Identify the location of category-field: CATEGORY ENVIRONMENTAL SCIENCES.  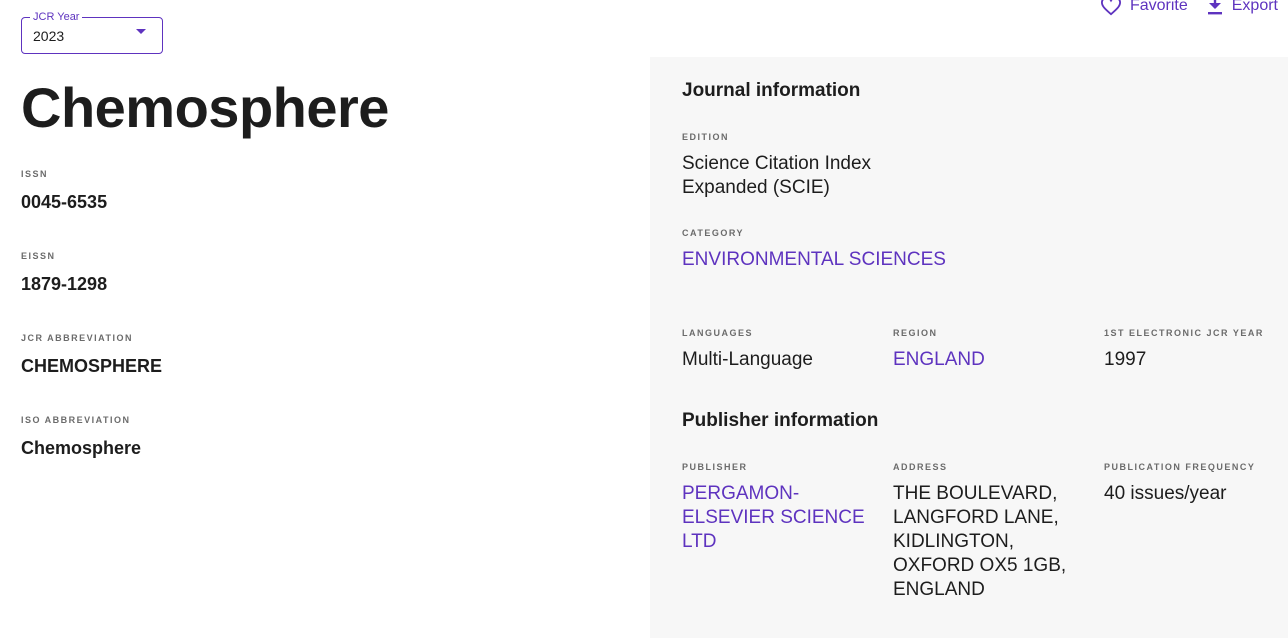
(814, 249).